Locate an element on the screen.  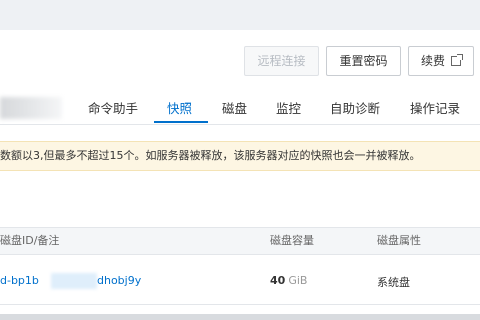
tab-divider is located at coordinates (240, 124).